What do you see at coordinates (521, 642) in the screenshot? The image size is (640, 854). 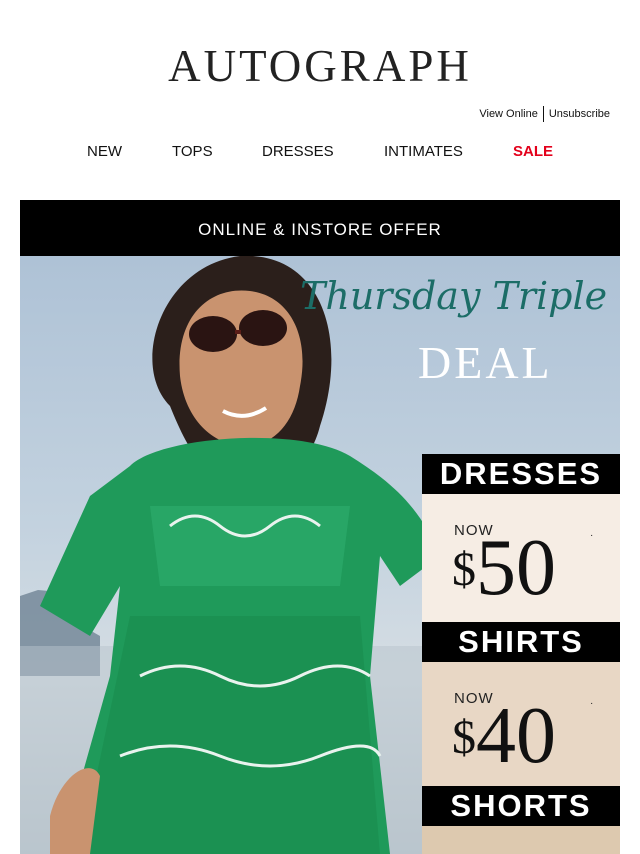 I see `deal-category-label: SHIRTS` at bounding box center [521, 642].